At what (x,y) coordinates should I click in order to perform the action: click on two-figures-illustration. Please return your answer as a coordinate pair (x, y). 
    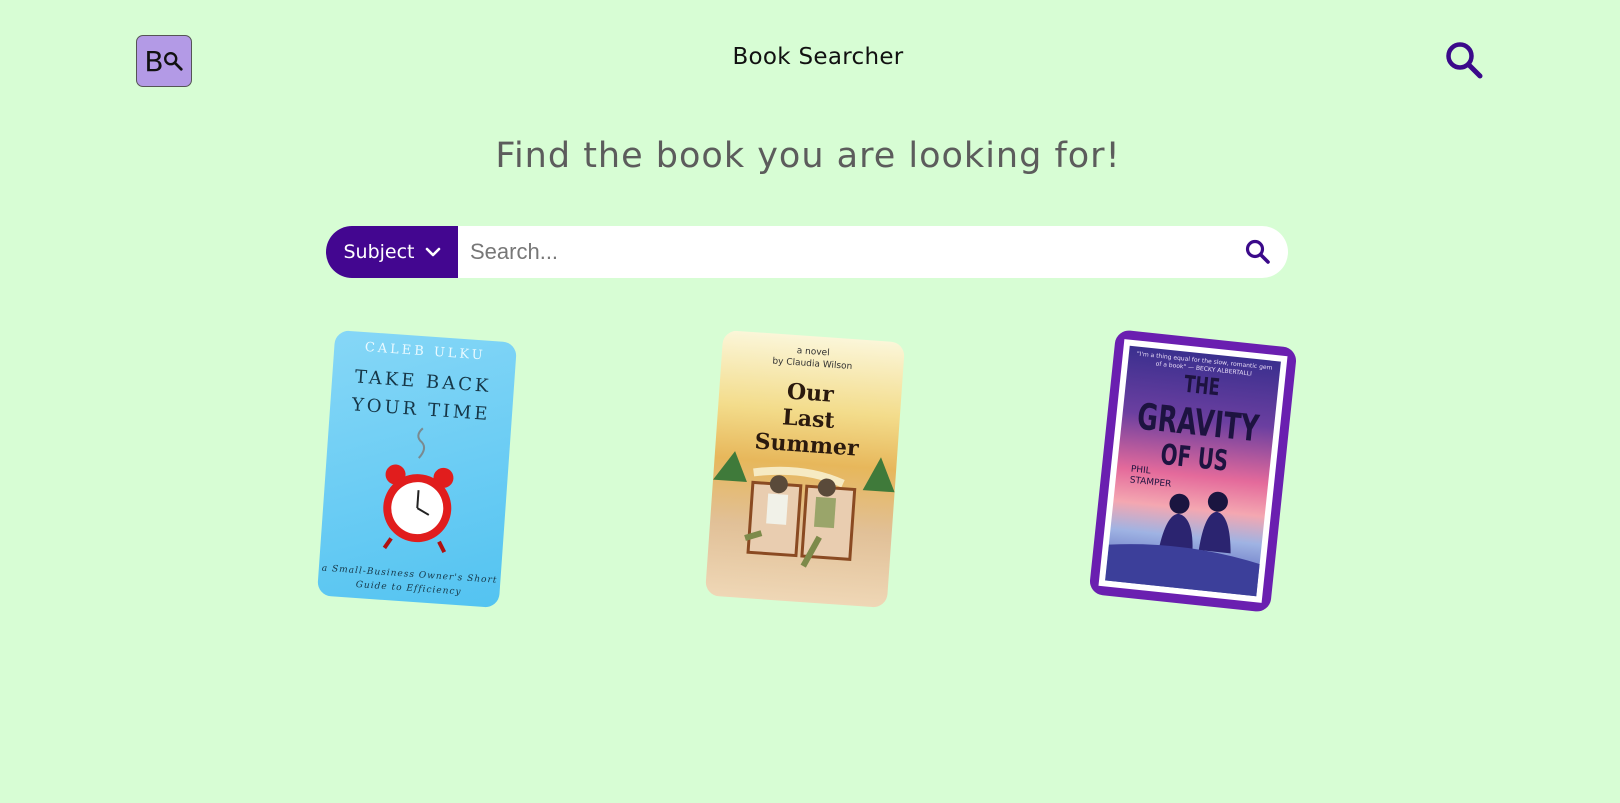
    Looking at the image, I should click on (1183, 544).